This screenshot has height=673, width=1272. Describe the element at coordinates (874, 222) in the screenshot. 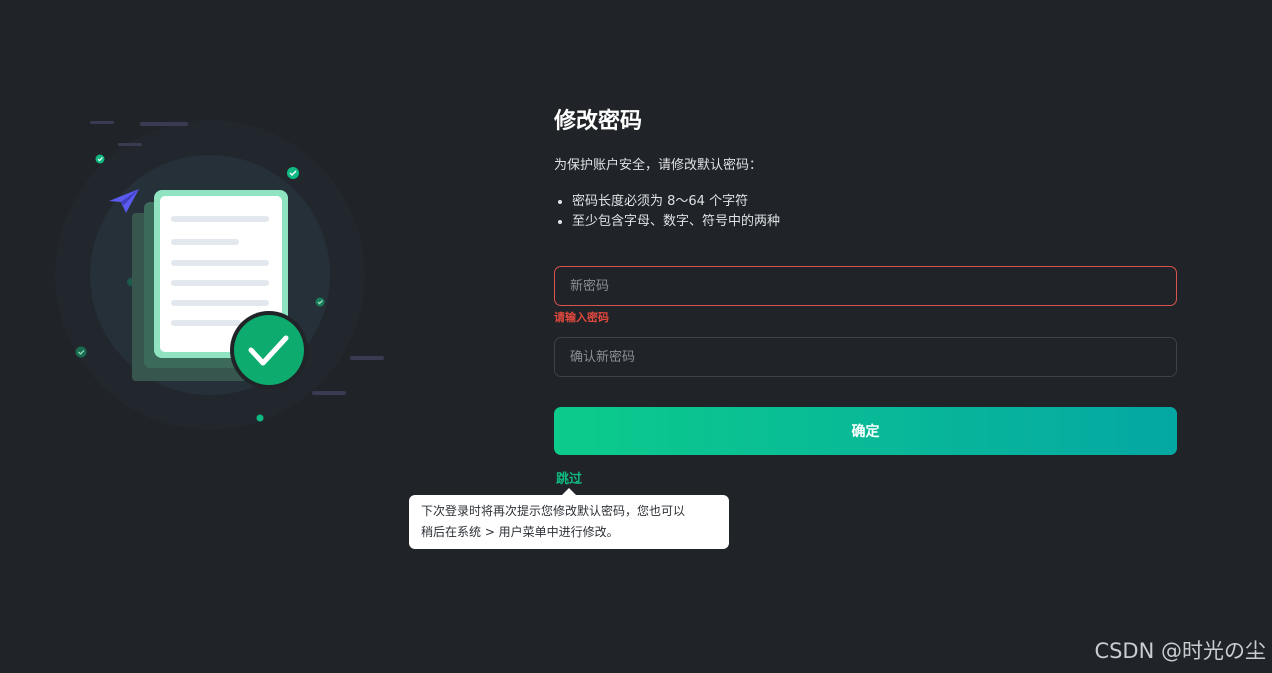

I see `password-rule-charset: 至少包含字母、数字、符号中的两种` at that location.